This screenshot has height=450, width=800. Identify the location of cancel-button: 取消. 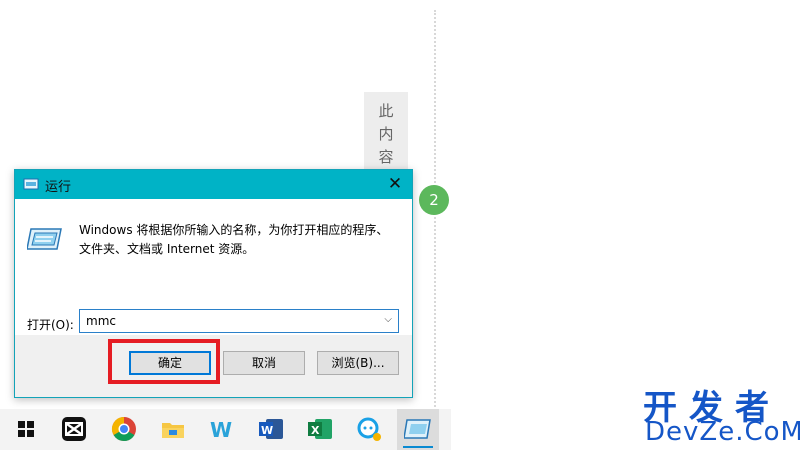
(264, 363).